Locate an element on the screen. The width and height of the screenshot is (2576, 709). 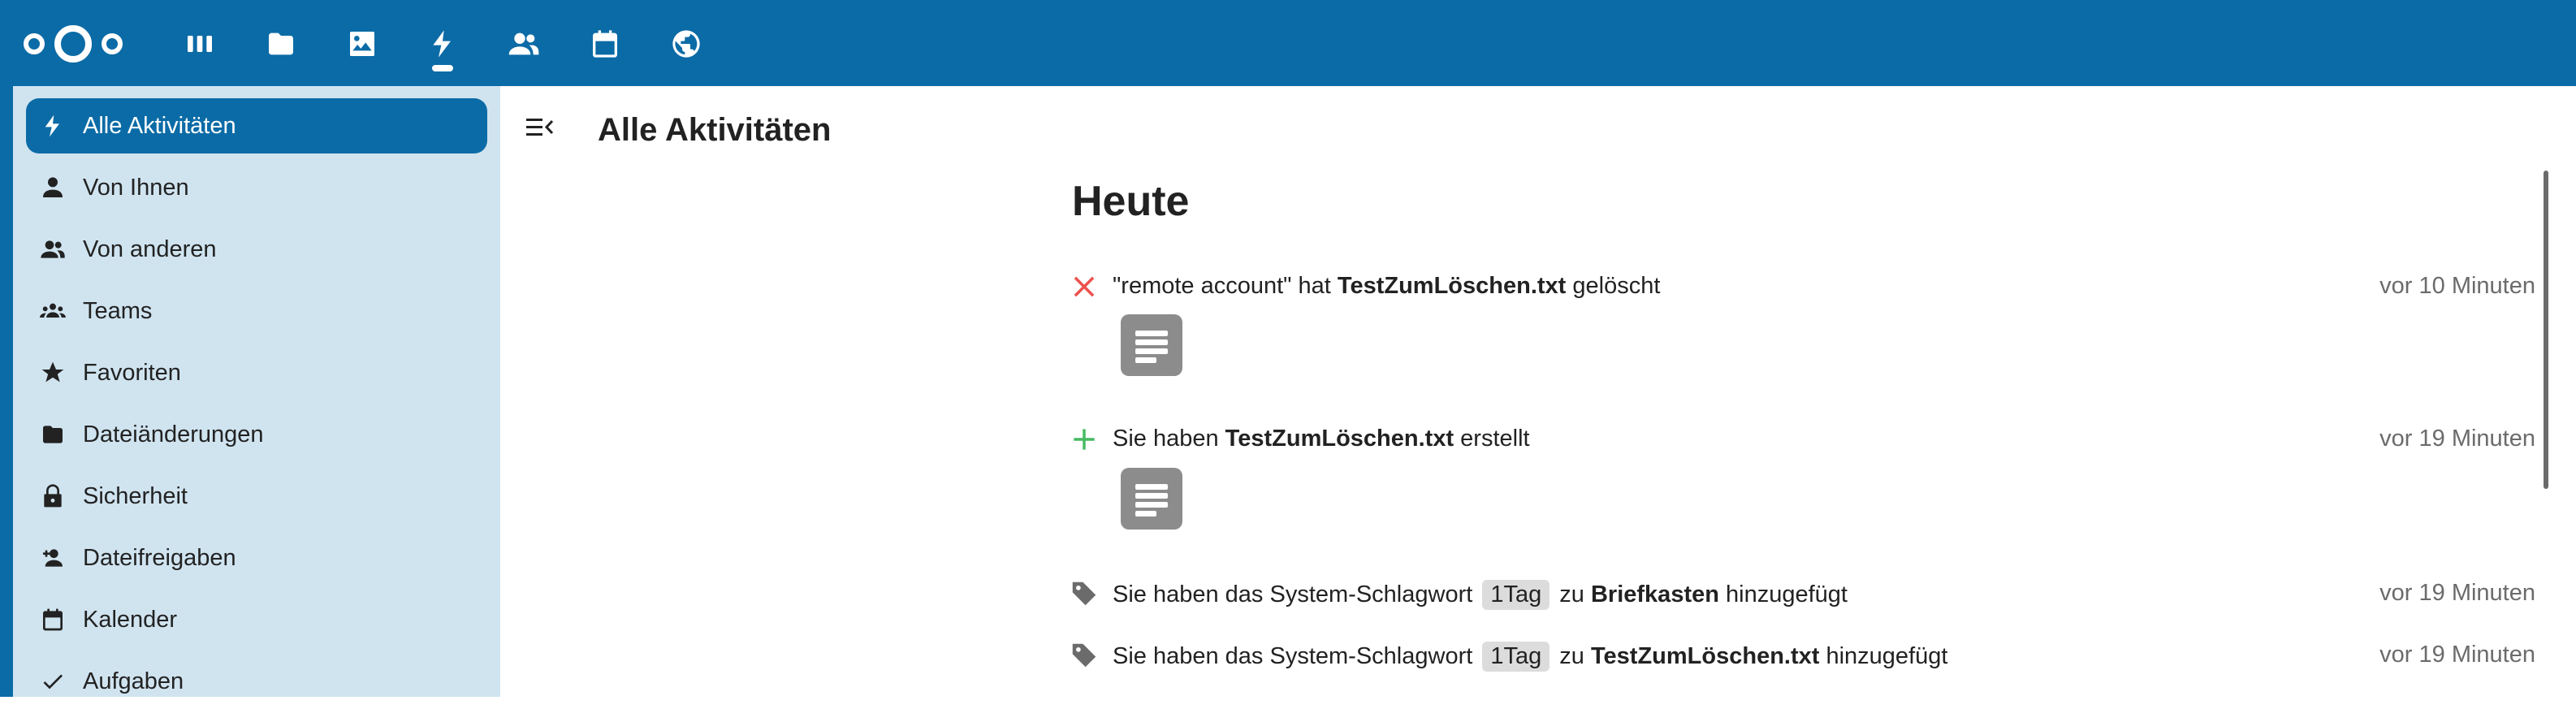
nextcloud-logo-icon is located at coordinates (73, 44).